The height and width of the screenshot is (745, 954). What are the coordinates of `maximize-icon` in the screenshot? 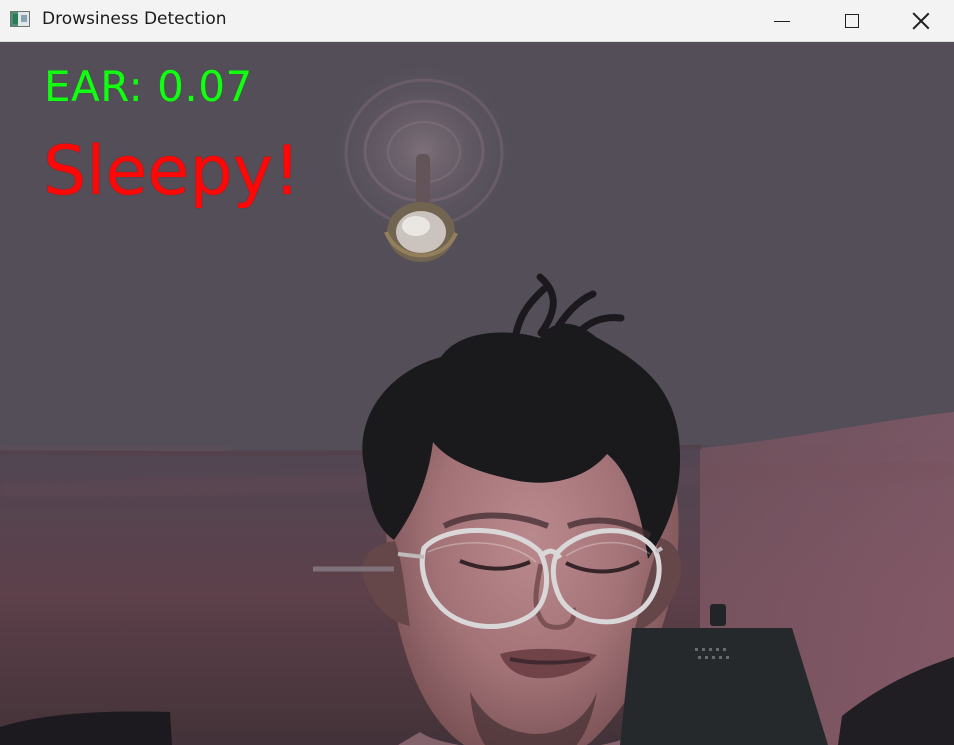 It's located at (852, 21).